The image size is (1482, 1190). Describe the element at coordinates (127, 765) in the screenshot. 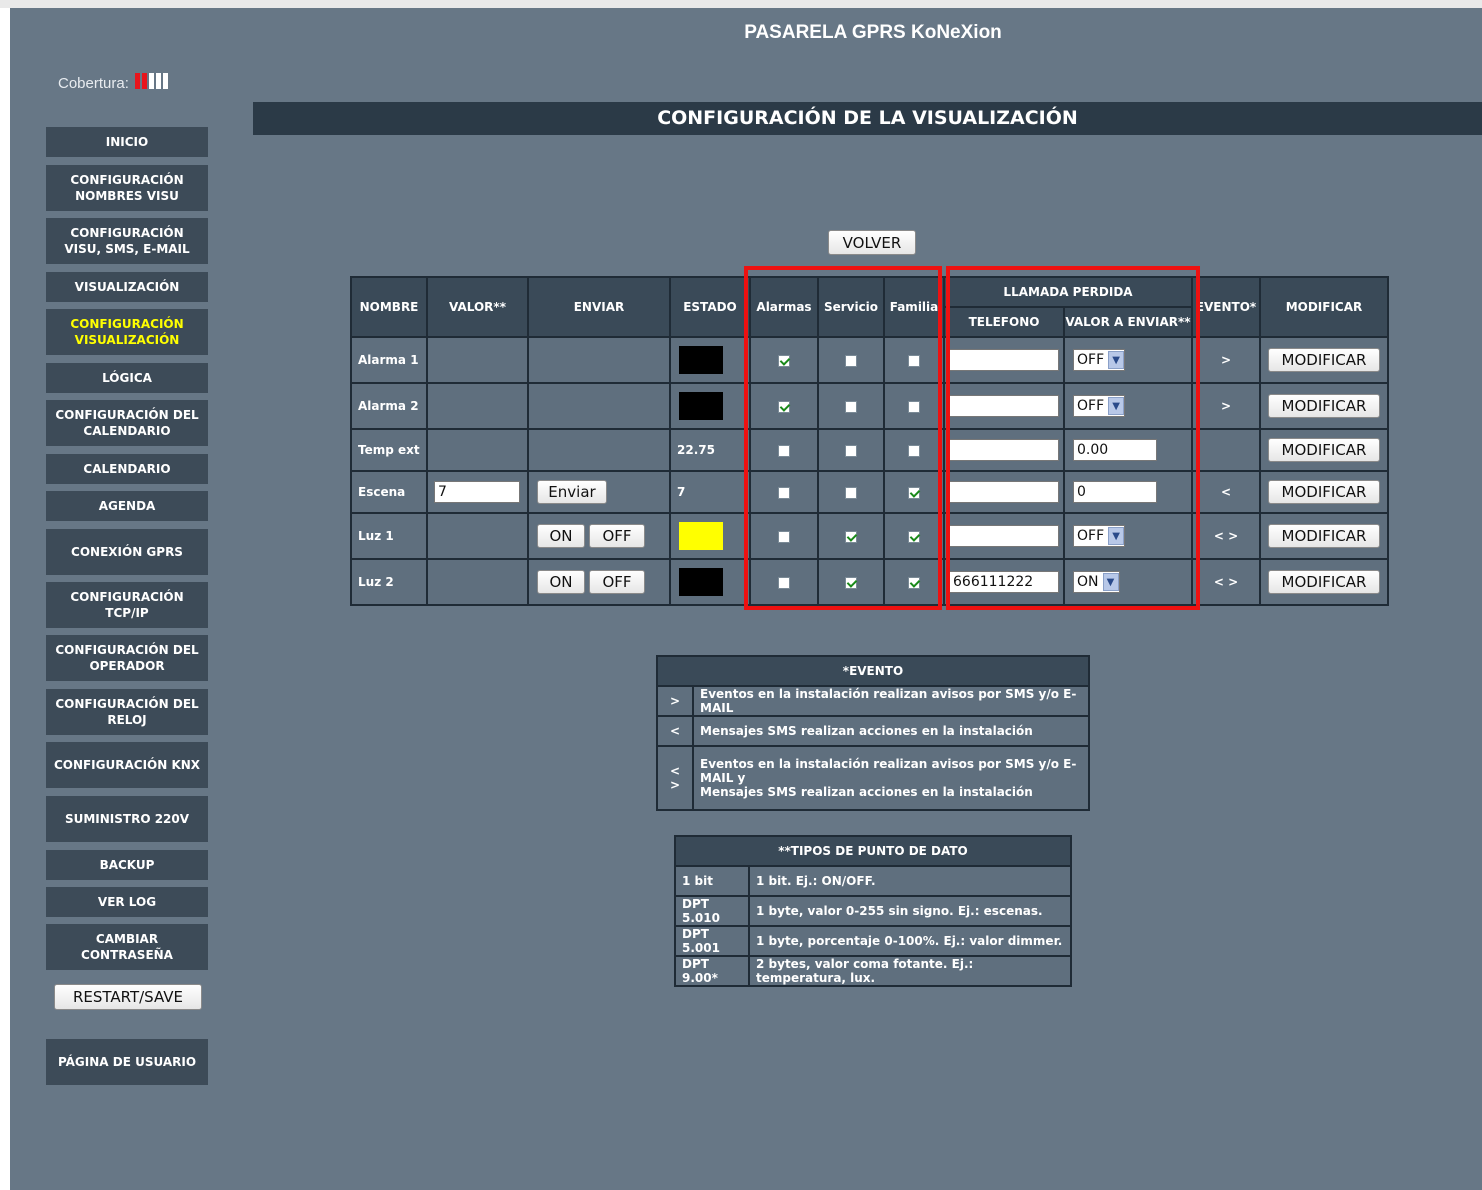

I see `sidebar-item-14: CONFIGURACIÓN KNX` at that location.